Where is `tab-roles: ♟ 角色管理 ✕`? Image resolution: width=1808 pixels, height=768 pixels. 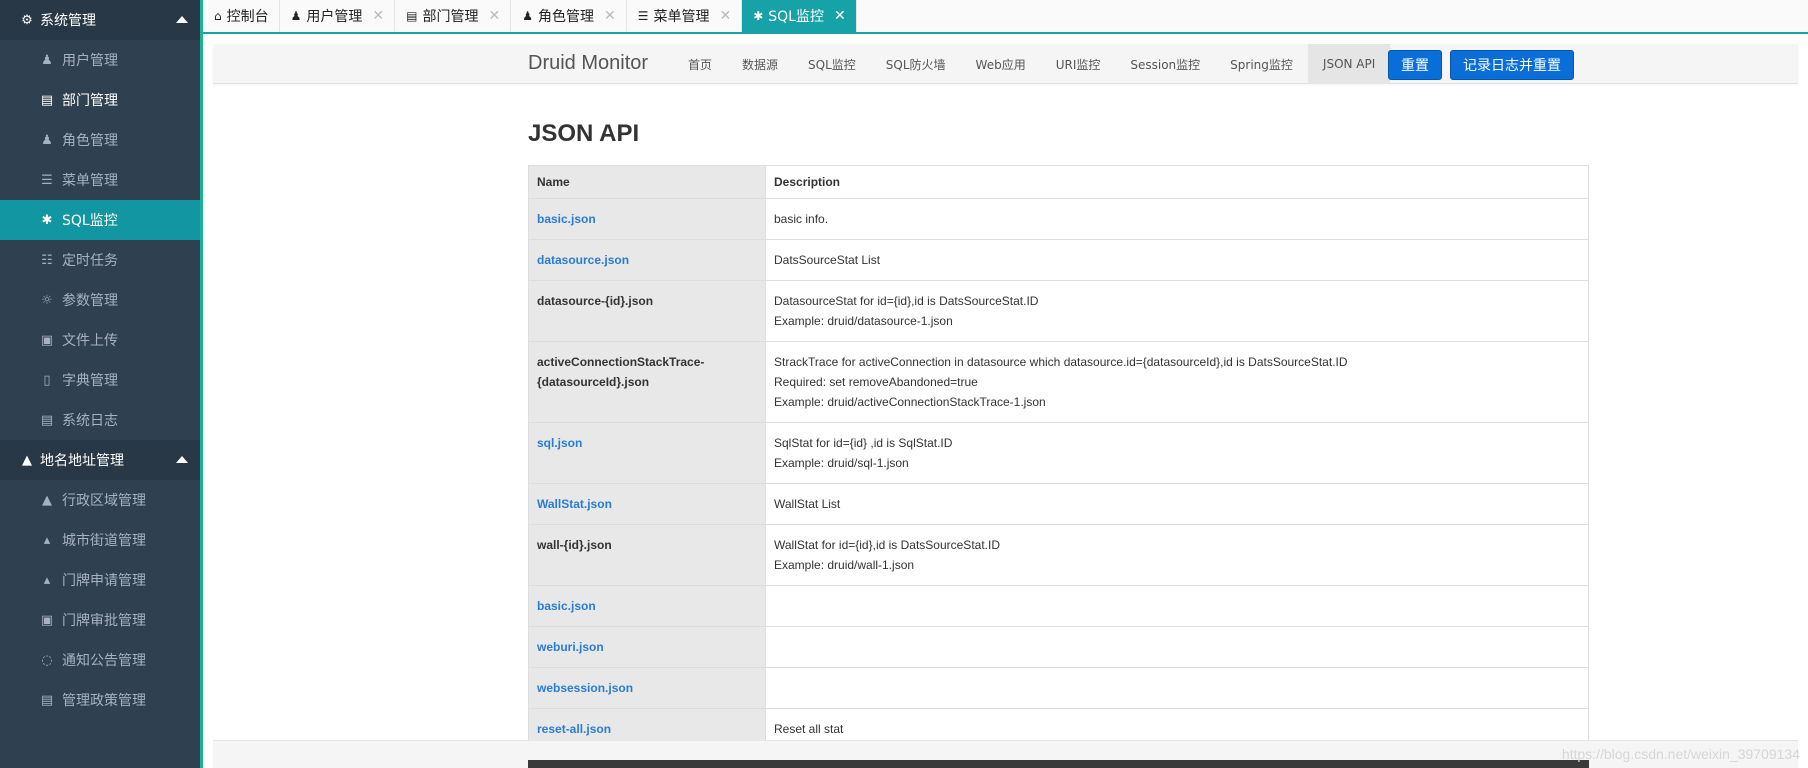
tab-roles: ♟ 角色管理 ✕ is located at coordinates (569, 16).